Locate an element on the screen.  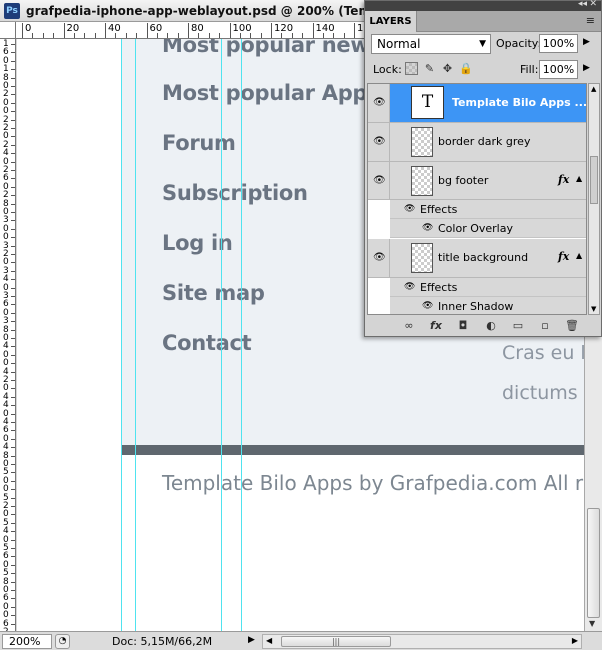
scroll-left-arrow-icon: ◀ is located at coordinates (269, 640).